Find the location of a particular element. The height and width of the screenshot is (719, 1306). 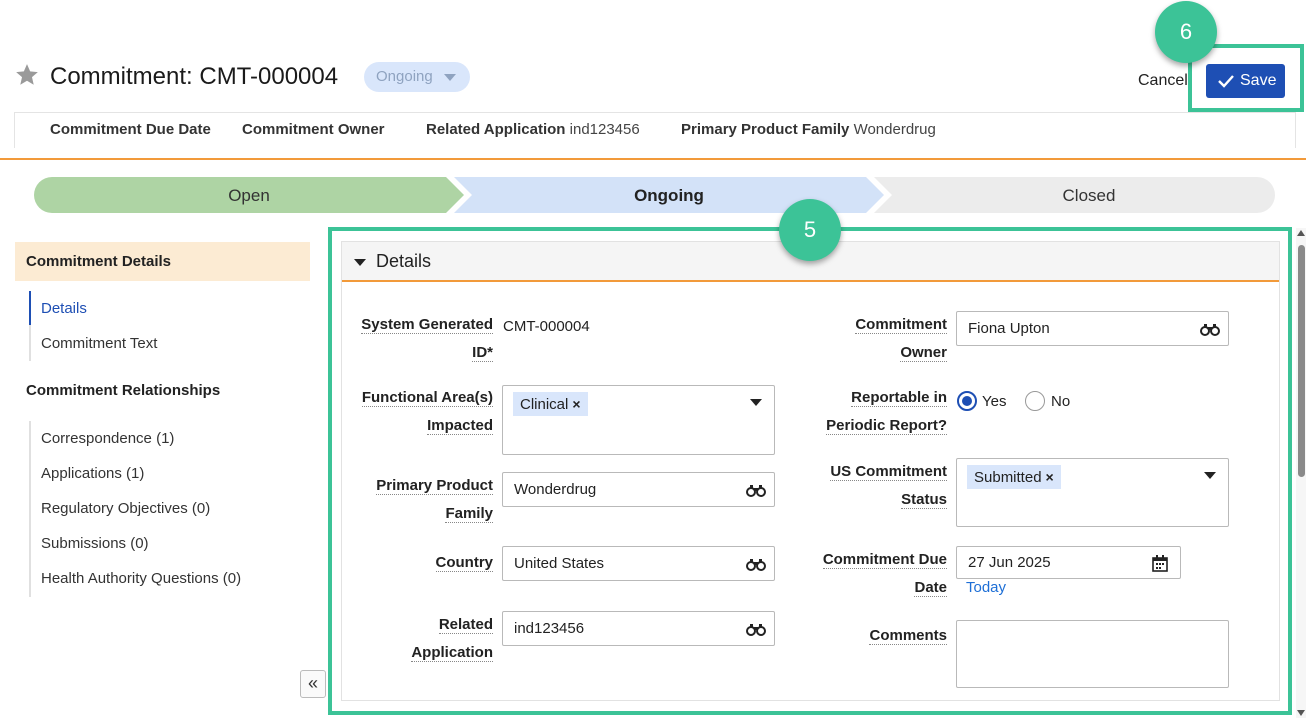

nav-item-health-authority-questions: Health Authority Questions (0) is located at coordinates (141, 578).